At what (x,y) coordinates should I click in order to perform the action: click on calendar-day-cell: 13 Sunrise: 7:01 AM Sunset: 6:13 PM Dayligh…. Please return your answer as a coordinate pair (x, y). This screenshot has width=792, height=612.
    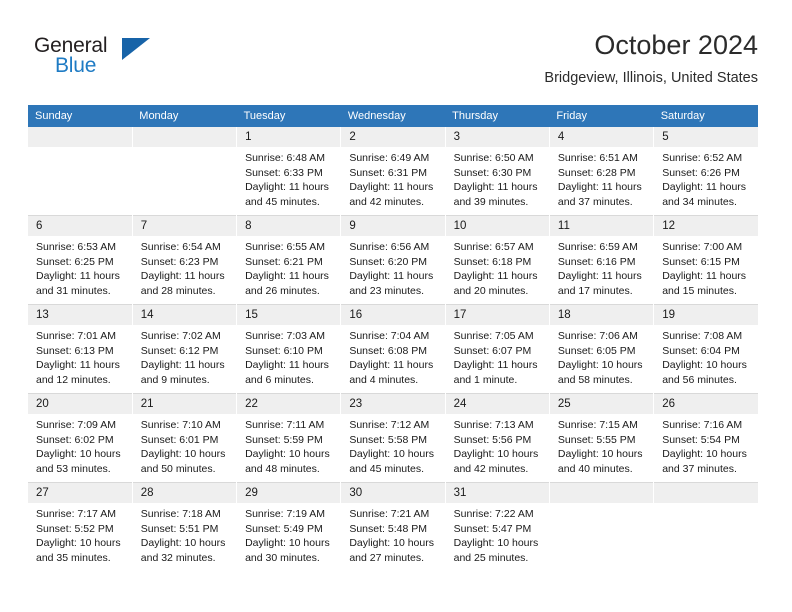
    Looking at the image, I should click on (80, 349).